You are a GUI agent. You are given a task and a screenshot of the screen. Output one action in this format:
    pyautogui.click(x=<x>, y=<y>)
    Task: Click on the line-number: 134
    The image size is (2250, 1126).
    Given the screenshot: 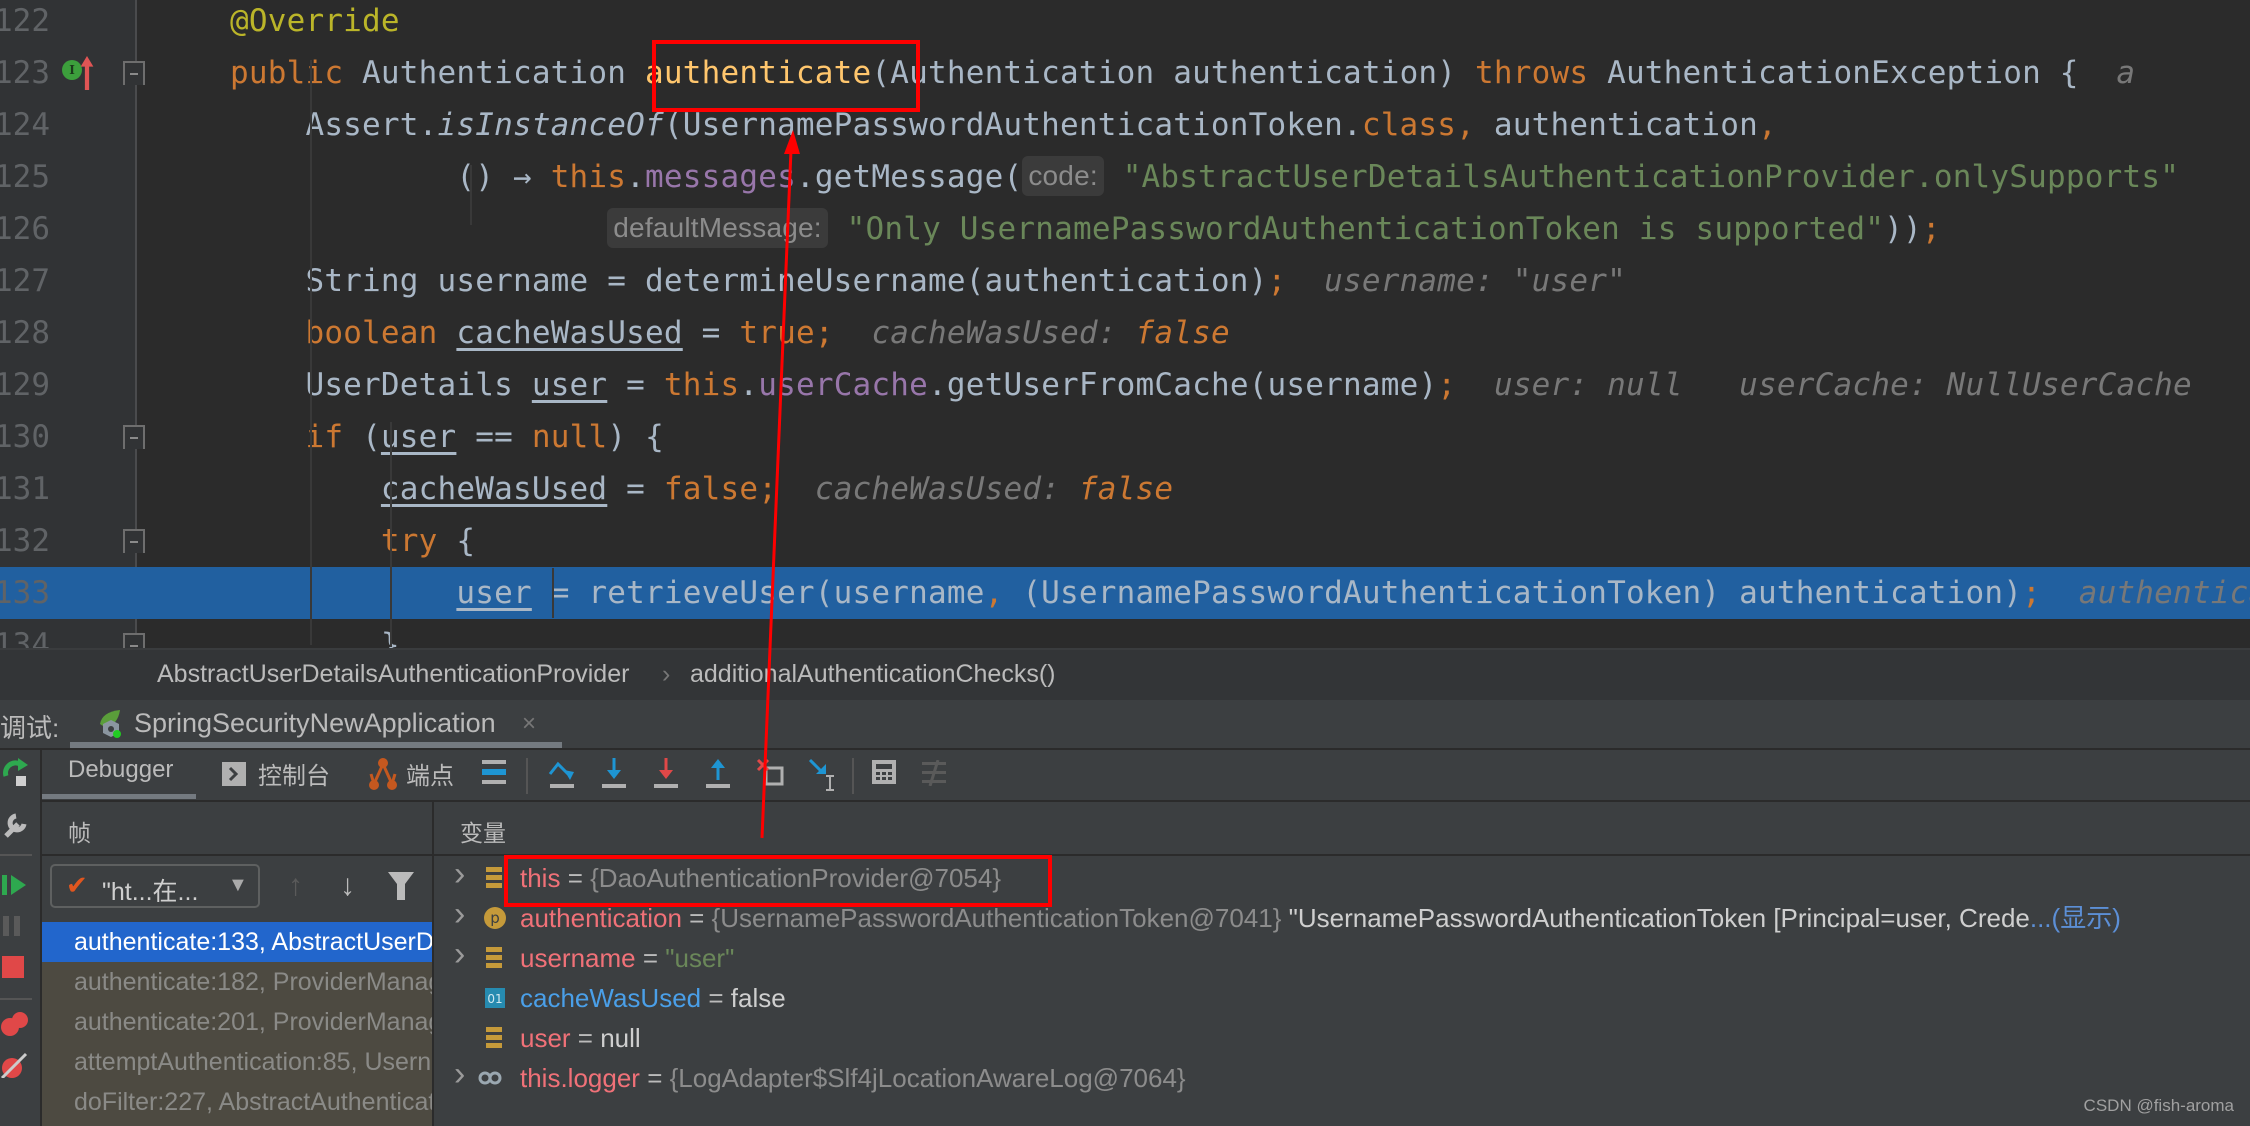 What is the action you would take?
    pyautogui.click(x=25, y=633)
    